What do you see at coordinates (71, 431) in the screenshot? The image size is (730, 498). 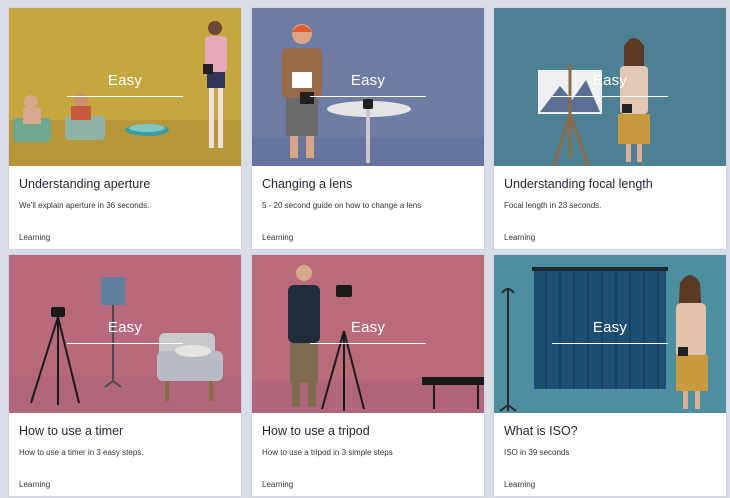 I see `card-title: How to use a timer` at bounding box center [71, 431].